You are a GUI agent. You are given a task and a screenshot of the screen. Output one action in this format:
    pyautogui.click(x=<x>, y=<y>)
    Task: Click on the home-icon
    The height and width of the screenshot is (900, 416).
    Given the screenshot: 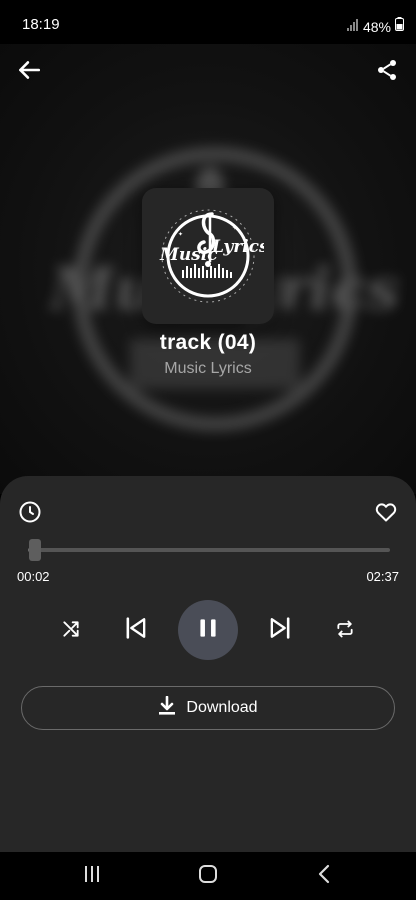 What is the action you would take?
    pyautogui.click(x=208, y=876)
    